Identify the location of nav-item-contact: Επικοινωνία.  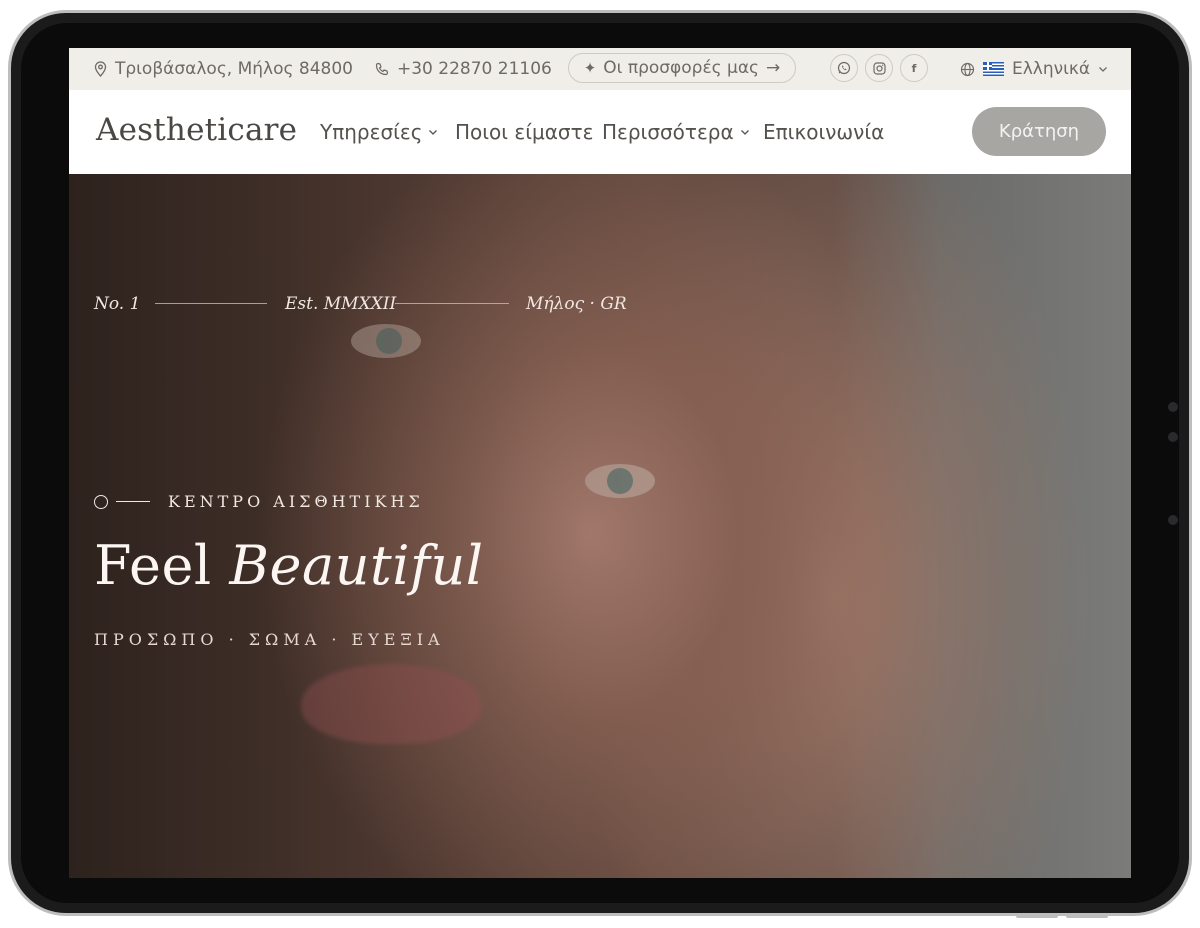
(823, 132).